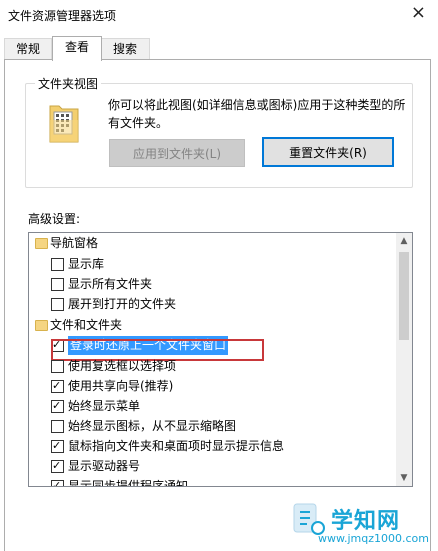  What do you see at coordinates (219, 15) in the screenshot?
I see `title-bar: 文件资源管理器选项 ×` at bounding box center [219, 15].